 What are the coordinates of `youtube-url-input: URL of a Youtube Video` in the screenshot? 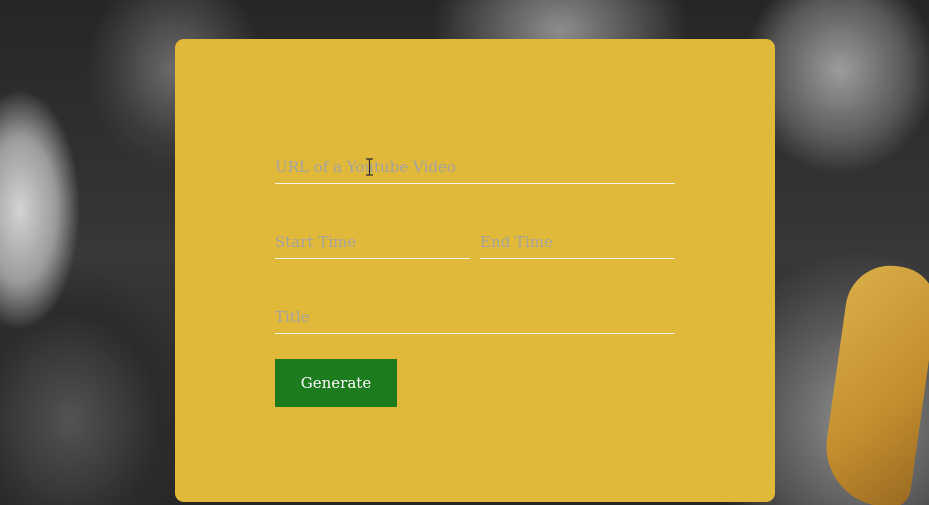 It's located at (475, 170).